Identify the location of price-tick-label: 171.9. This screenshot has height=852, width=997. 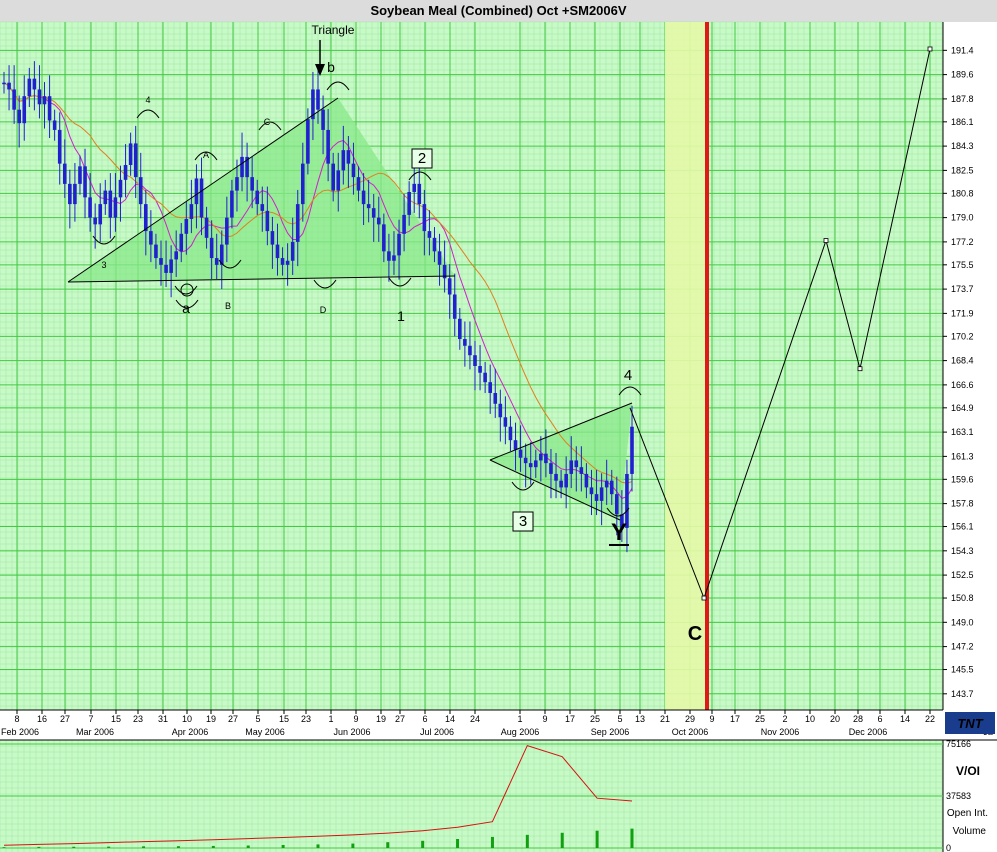
(962, 313).